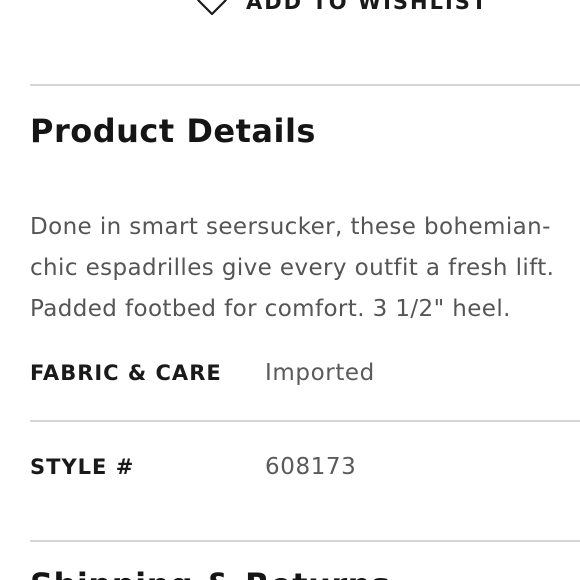  I want to click on style-number-value: 608173, so click(311, 467).